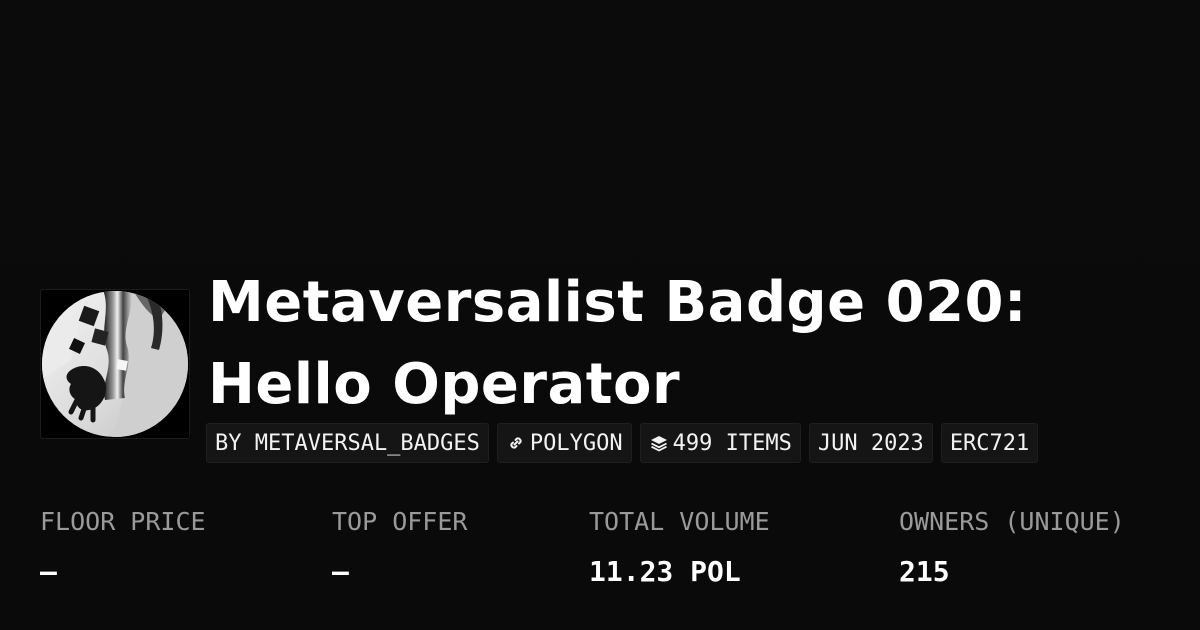  I want to click on layers-icon, so click(659, 443).